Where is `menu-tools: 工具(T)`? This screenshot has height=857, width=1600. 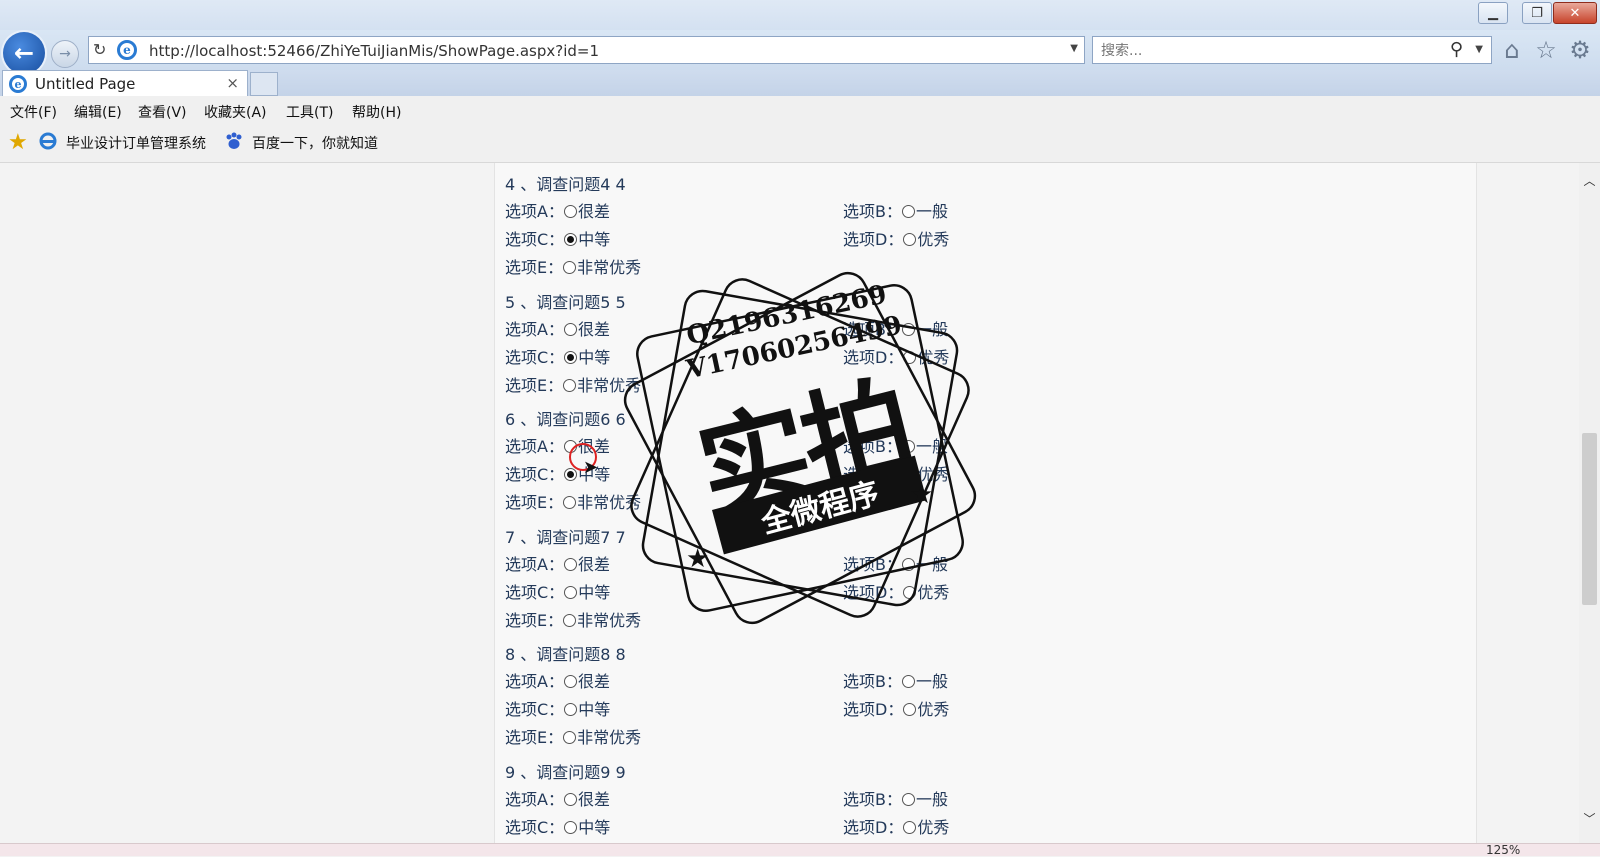 menu-tools: 工具(T) is located at coordinates (309, 112).